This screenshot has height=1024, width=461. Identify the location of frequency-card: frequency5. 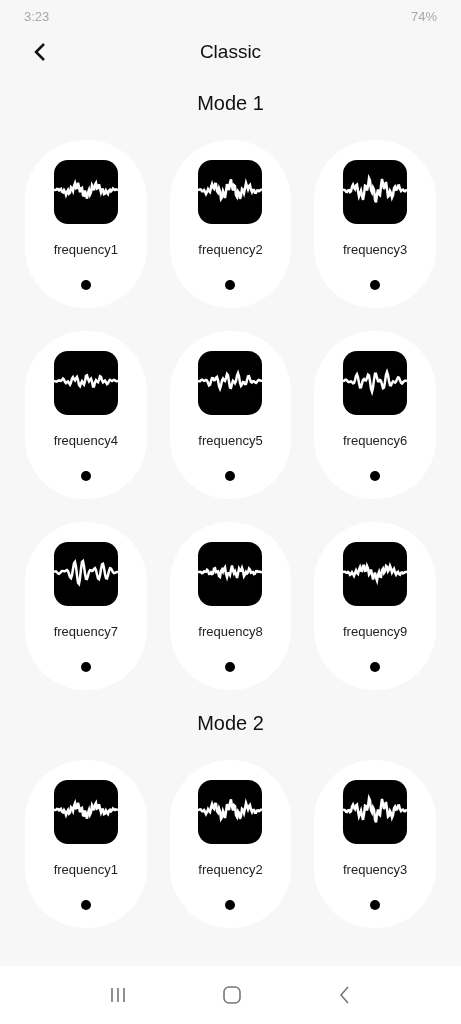
(230, 415).